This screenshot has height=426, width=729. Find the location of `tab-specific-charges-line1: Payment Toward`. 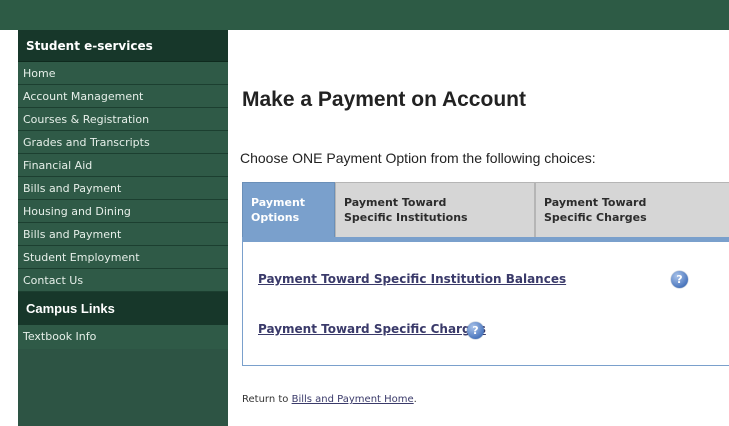

tab-specific-charges-line1: Payment Toward is located at coordinates (595, 202).